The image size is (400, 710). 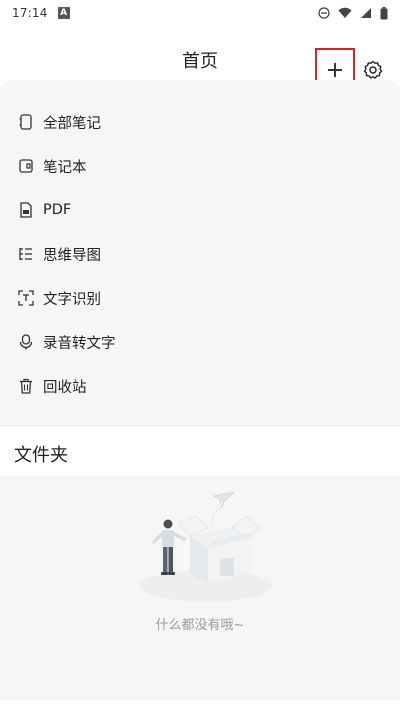 What do you see at coordinates (200, 386) in the screenshot?
I see `nav-item-recycle-bin: 回收站` at bounding box center [200, 386].